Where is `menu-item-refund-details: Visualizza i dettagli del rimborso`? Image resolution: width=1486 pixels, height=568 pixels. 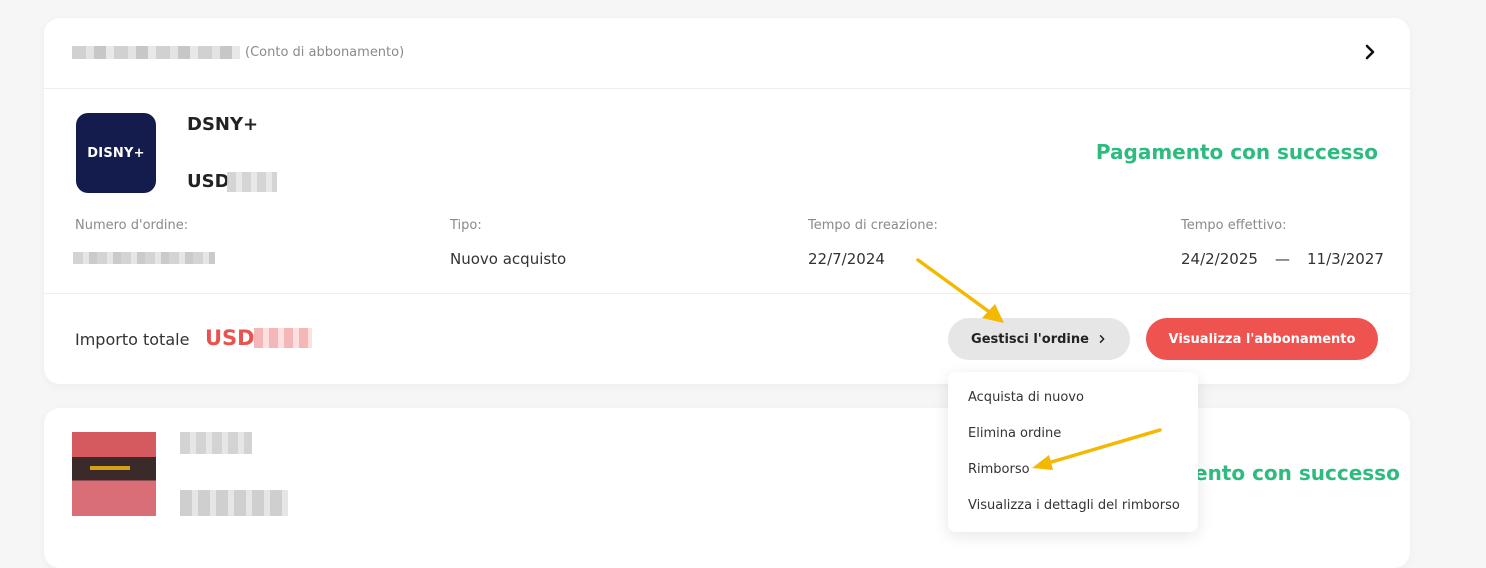 menu-item-refund-details: Visualizza i dettagli del rimborso is located at coordinates (1074, 505).